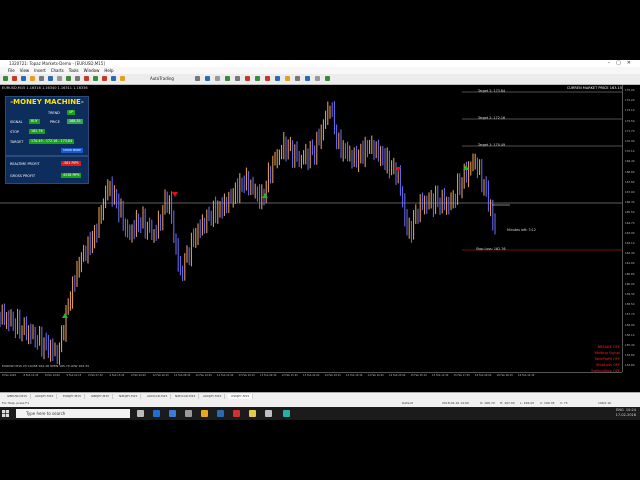  I want to click on time-tick-label: 13 Feb 09:30, so click(268, 375).